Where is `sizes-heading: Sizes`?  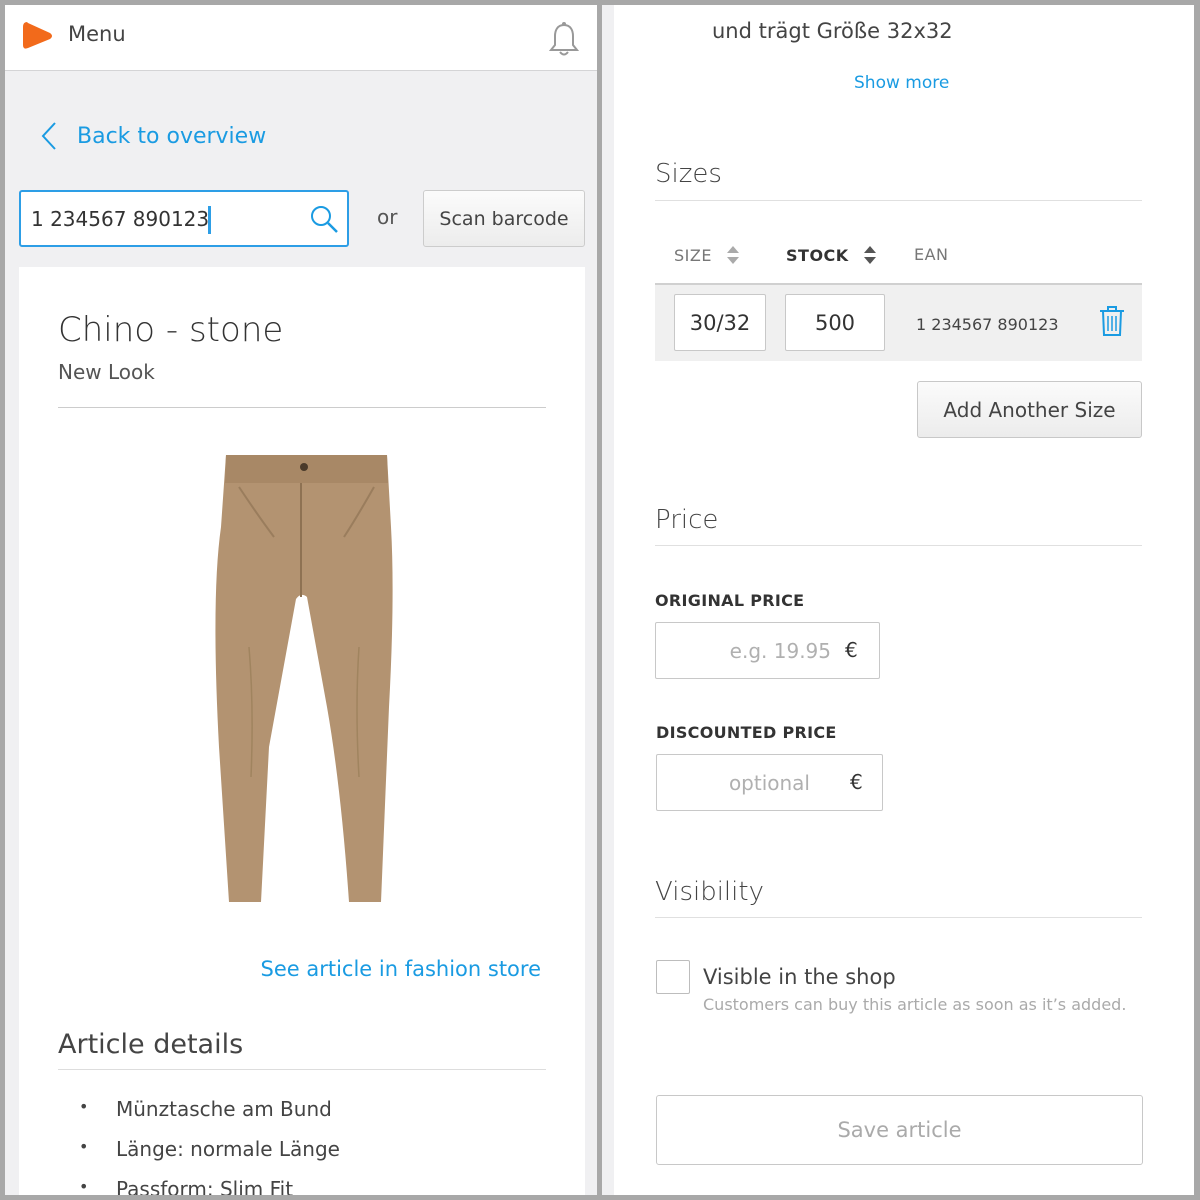
sizes-heading: Sizes is located at coordinates (688, 174).